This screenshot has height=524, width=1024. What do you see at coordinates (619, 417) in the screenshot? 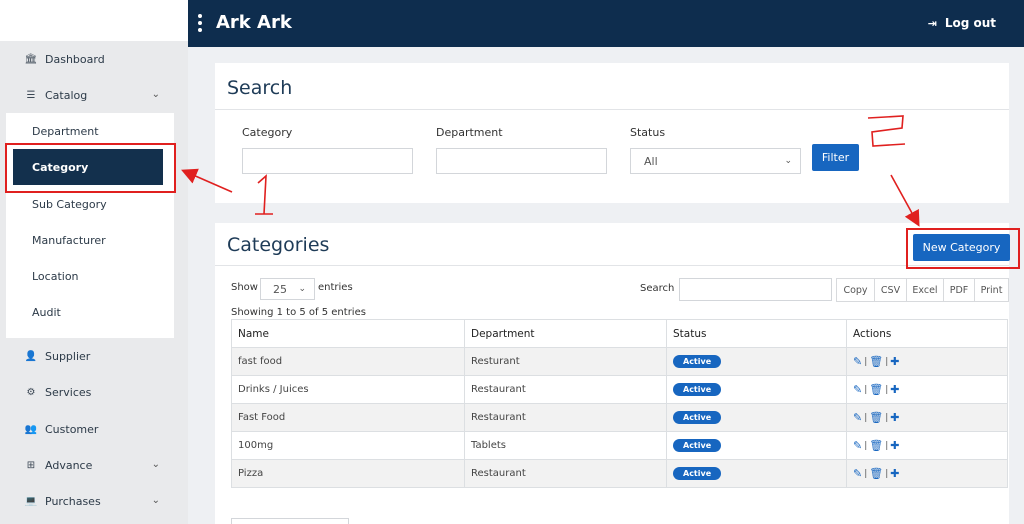
I see `table-row: Fast Food Restaurant Active ✎ | 🗑 | ✚` at bounding box center [619, 417].